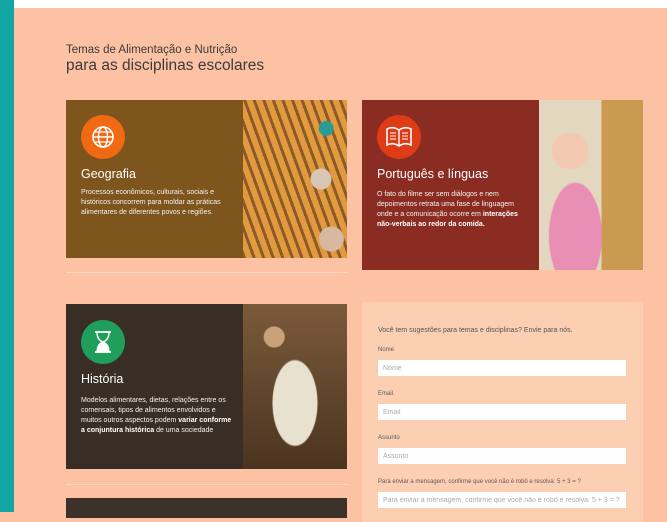 This screenshot has width=667, height=522. What do you see at coordinates (185, 430) in the screenshot?
I see `historia-desc-tail: de uma sociedade` at bounding box center [185, 430].